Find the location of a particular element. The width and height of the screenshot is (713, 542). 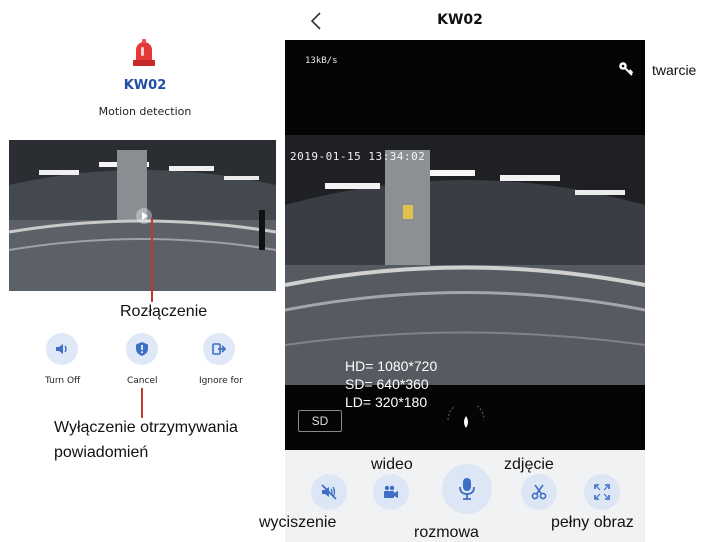

disconnect-annotation: Rozłączenie is located at coordinates (164, 311).